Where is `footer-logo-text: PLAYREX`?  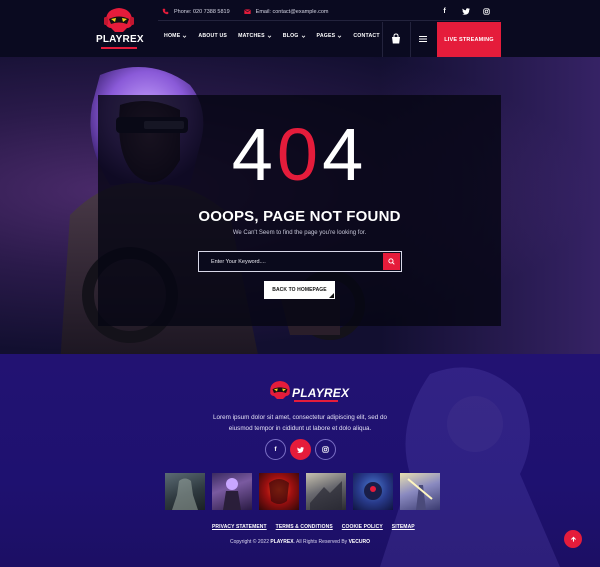 footer-logo-text: PLAYREX is located at coordinates (321, 393).